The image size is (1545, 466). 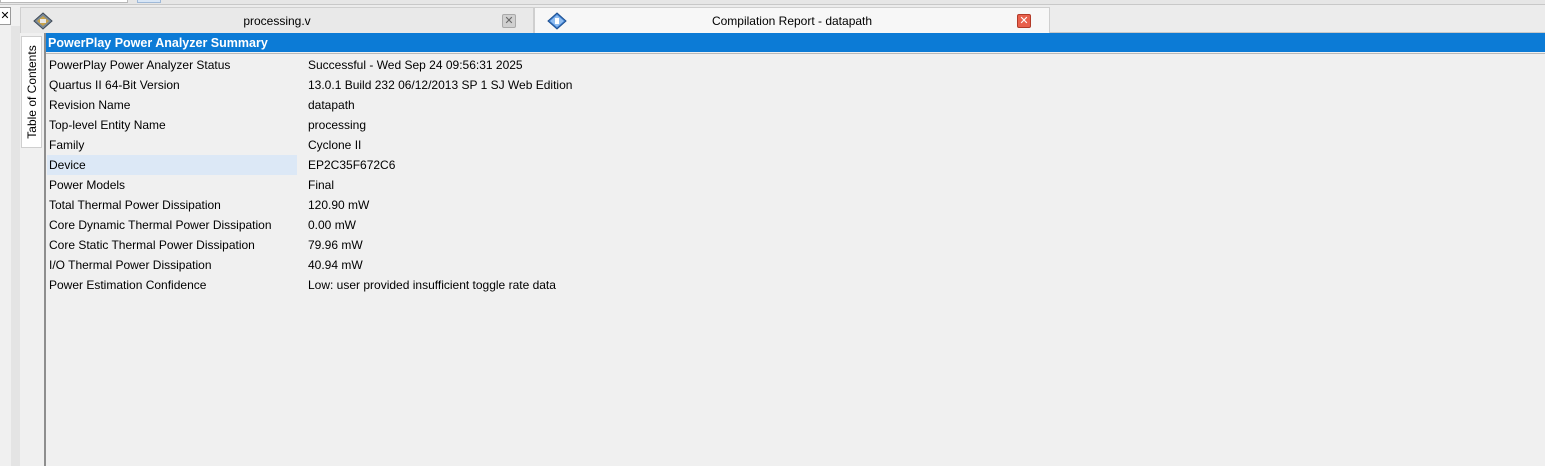 What do you see at coordinates (5, 16) in the screenshot?
I see `left-panel-close-button: ✕` at bounding box center [5, 16].